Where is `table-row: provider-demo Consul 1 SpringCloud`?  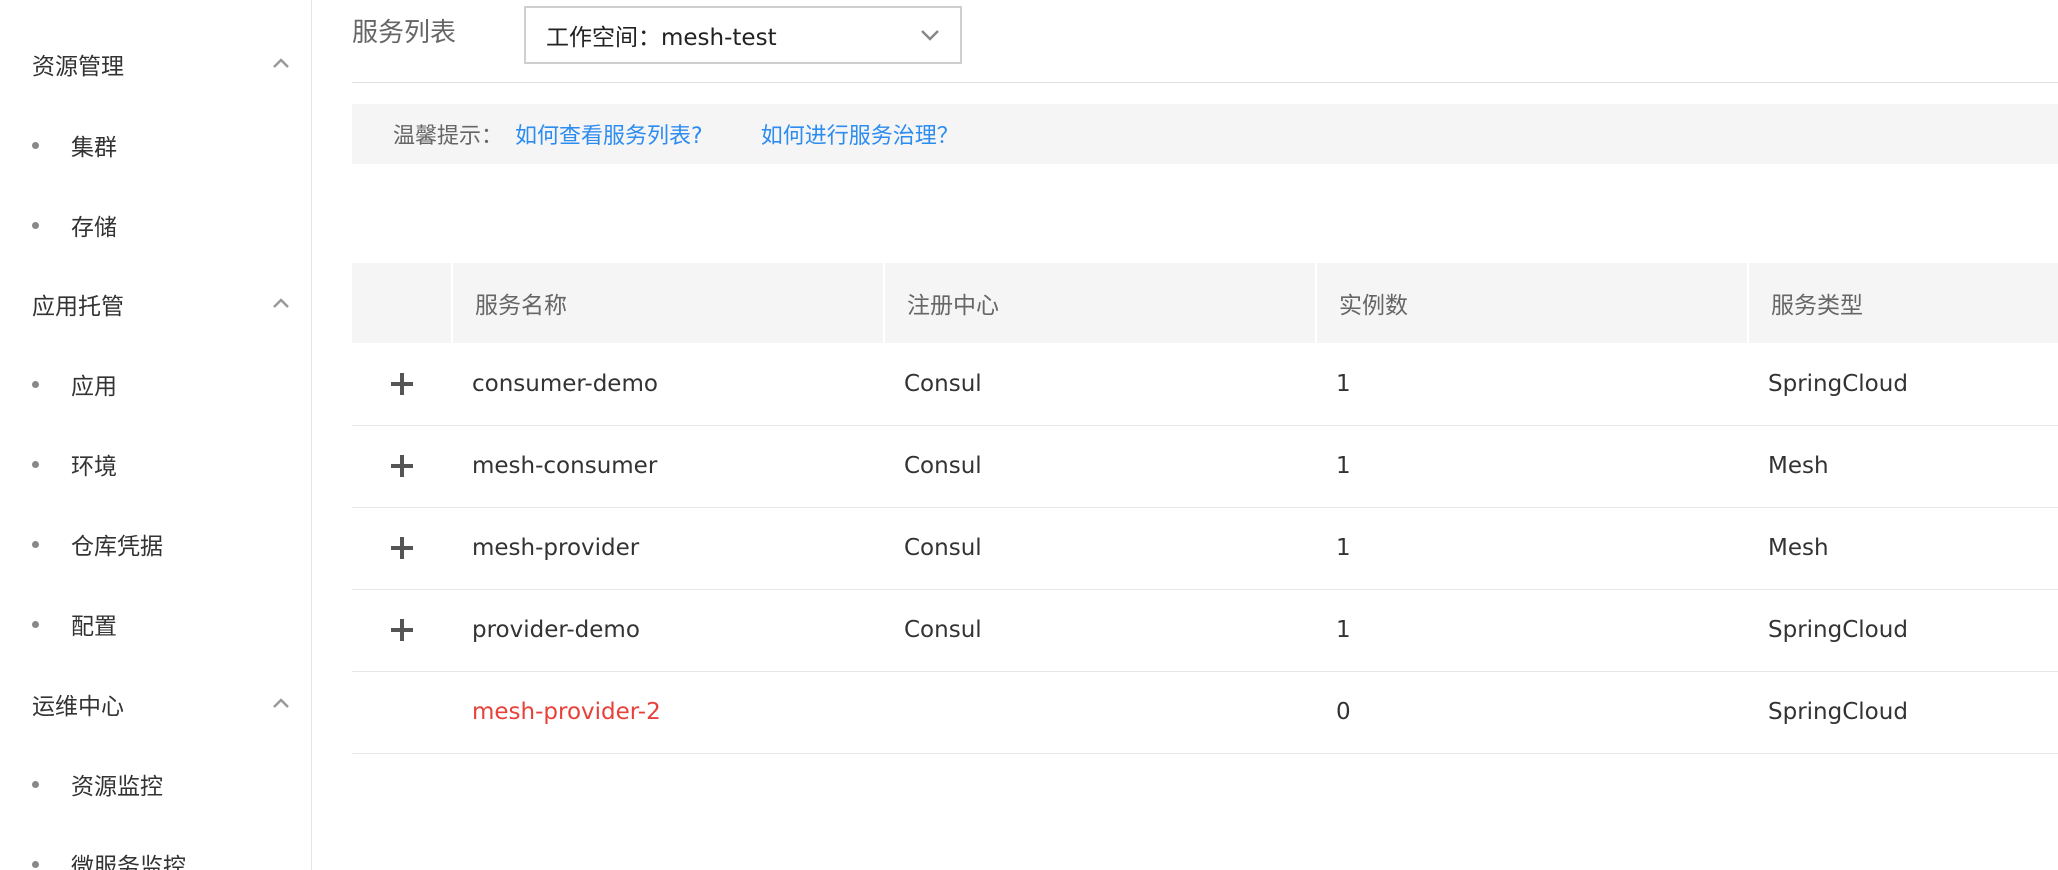 table-row: provider-demo Consul 1 SpringCloud is located at coordinates (1205, 630).